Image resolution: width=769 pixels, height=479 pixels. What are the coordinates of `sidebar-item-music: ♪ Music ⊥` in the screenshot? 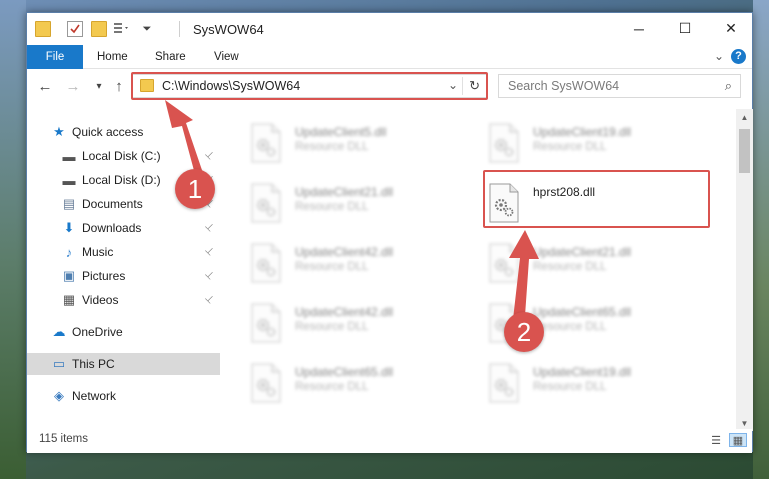 It's located at (123, 252).